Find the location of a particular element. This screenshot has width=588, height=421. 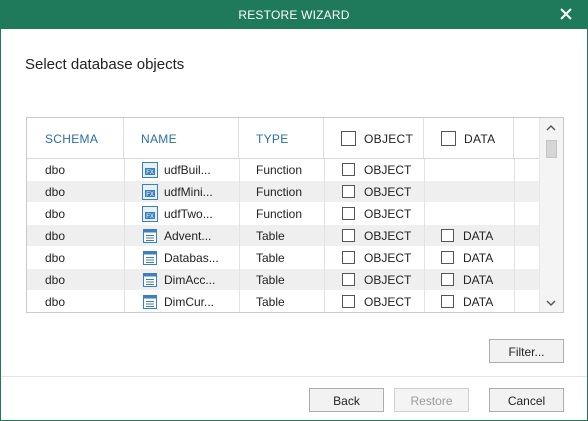

column-object: OBJECT is located at coordinates (374, 138).